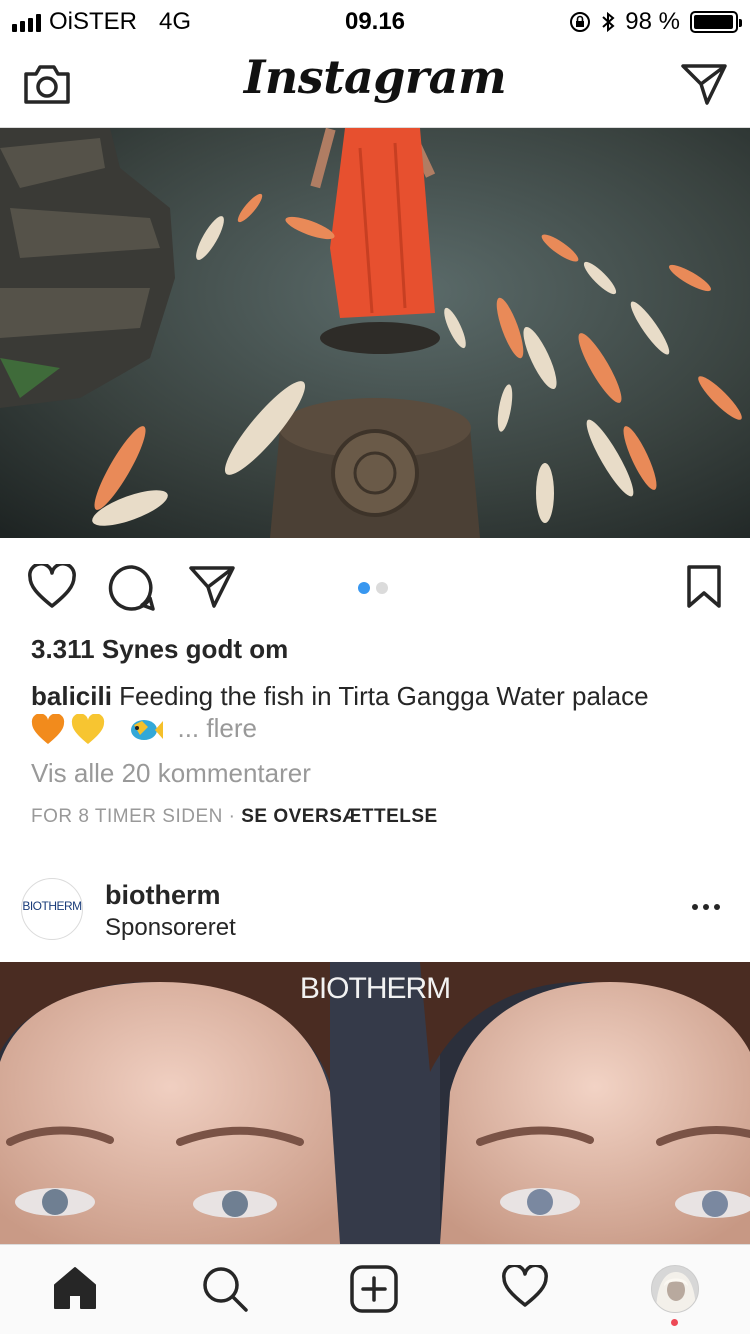 The height and width of the screenshot is (1334, 750). What do you see at coordinates (674, 1322) in the screenshot?
I see `notification-dot` at bounding box center [674, 1322].